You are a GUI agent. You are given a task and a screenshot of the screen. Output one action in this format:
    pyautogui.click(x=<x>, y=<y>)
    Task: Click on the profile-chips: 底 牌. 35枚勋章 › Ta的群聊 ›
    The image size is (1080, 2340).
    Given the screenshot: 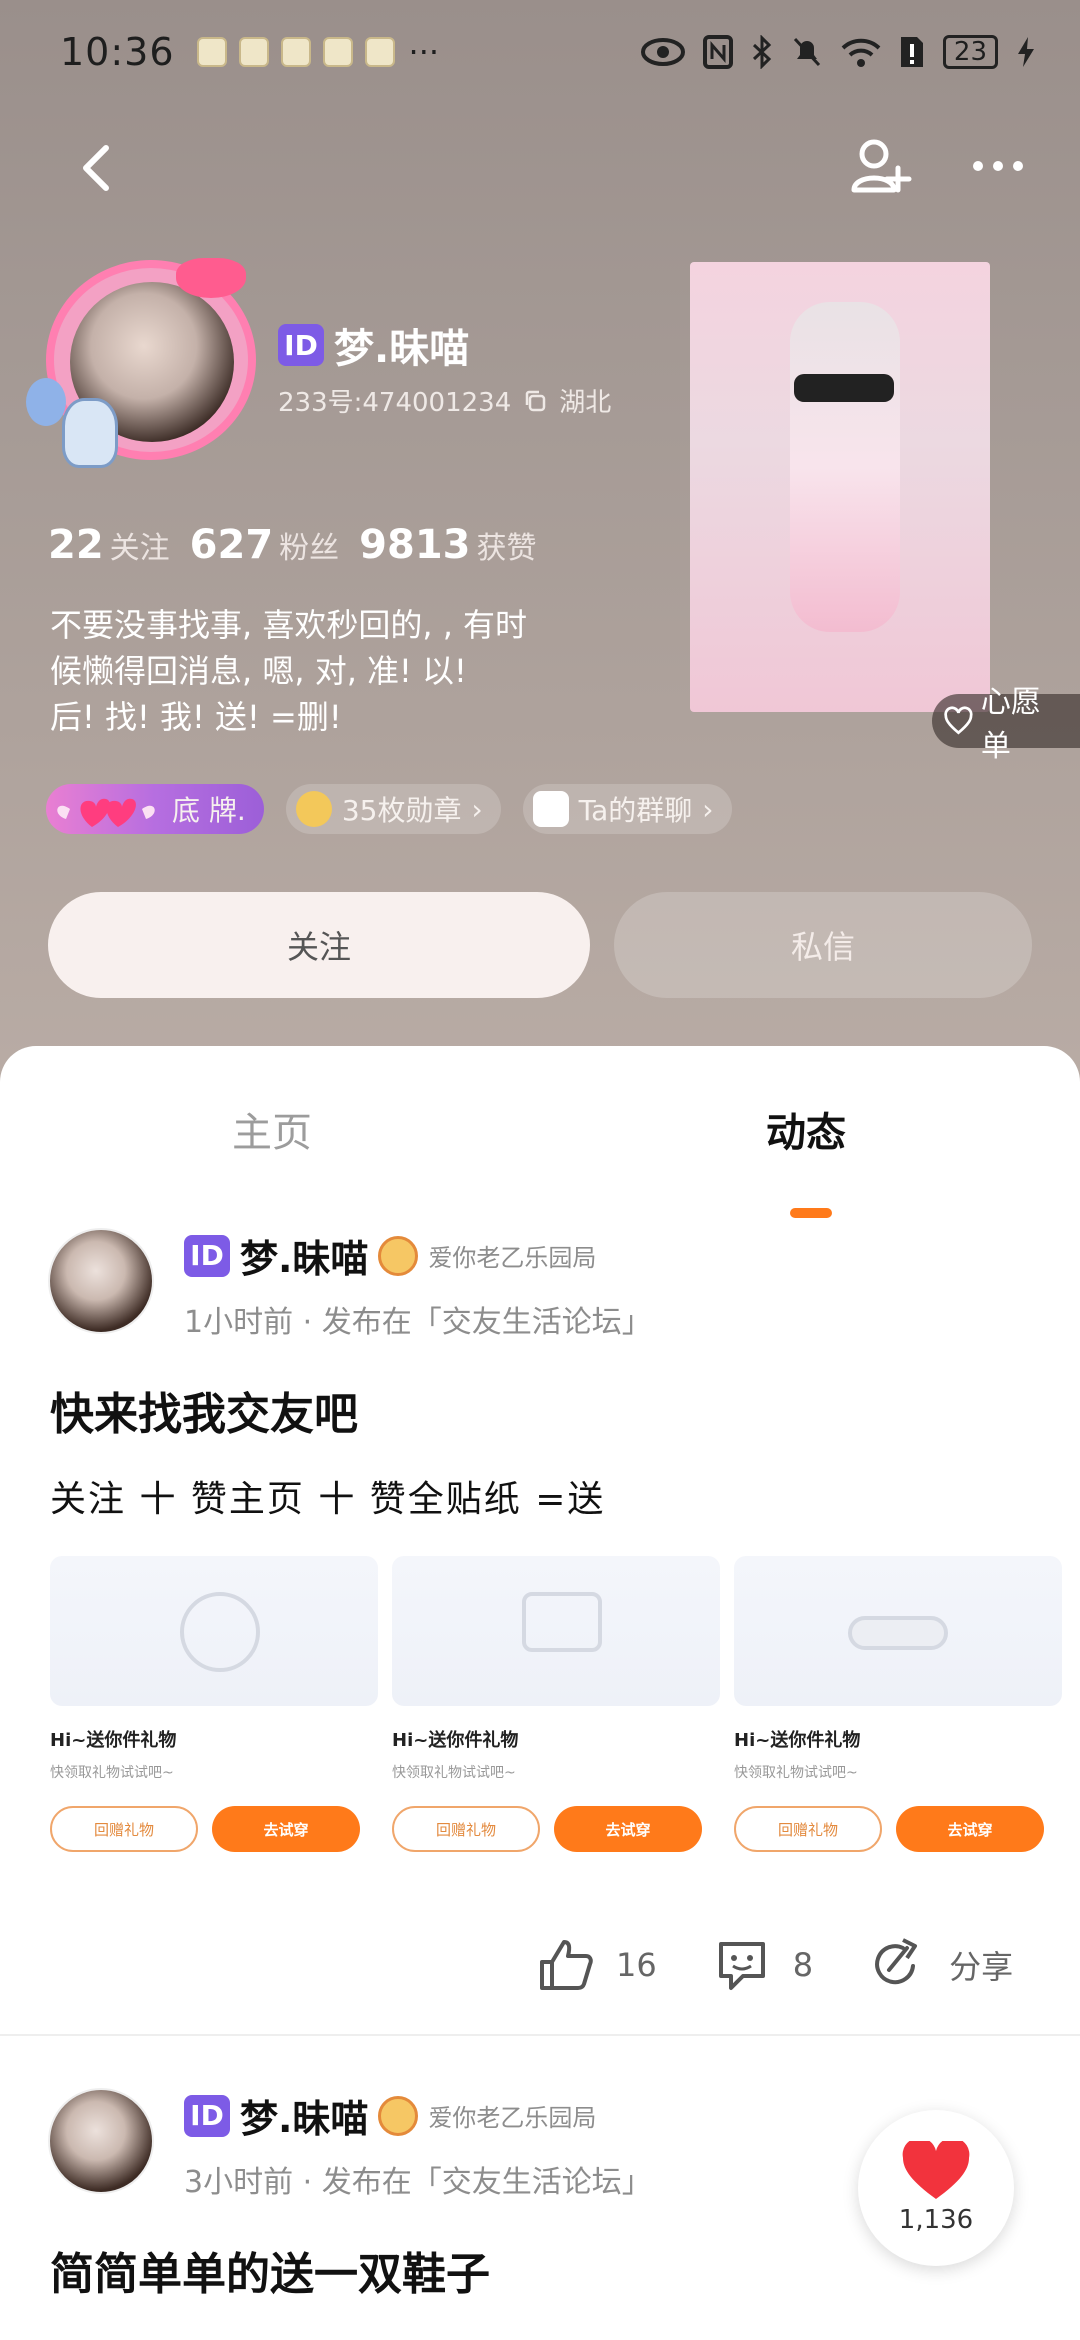 What is the action you would take?
    pyautogui.click(x=389, y=809)
    